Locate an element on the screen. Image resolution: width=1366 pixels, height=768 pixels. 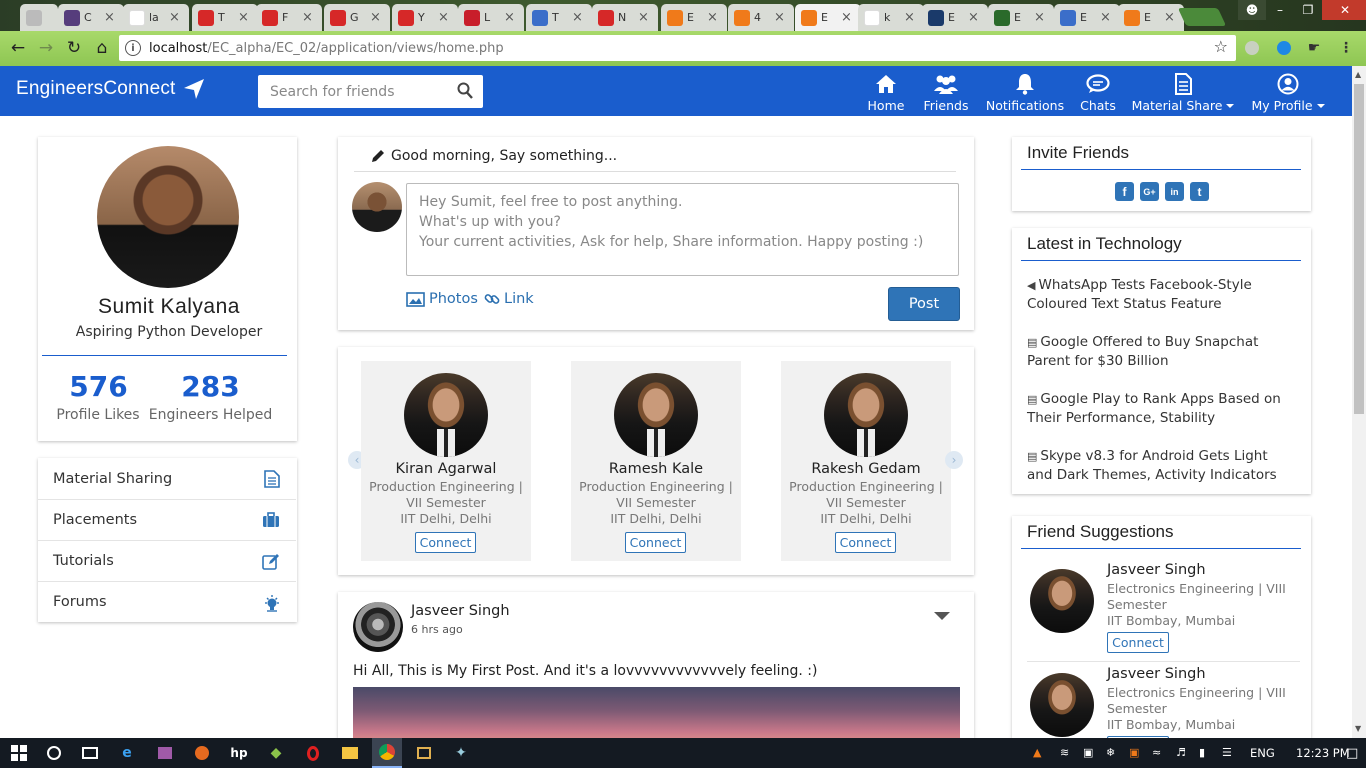
app-green-icon: ◆ is located at coordinates (276, 753).